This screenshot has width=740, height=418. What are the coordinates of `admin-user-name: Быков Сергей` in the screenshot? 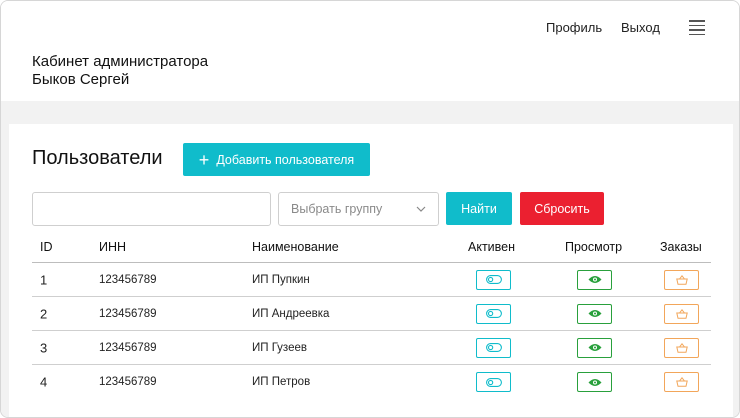 It's located at (81, 79).